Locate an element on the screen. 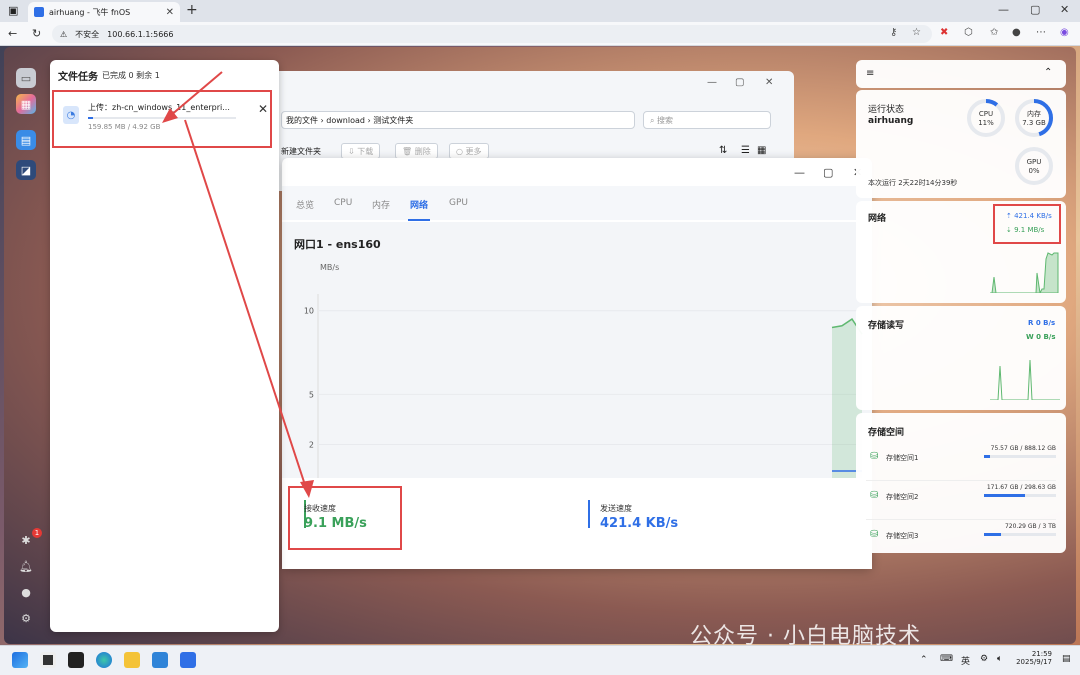 The image size is (1080, 675). cpu-value: 11% is located at coordinates (986, 123).